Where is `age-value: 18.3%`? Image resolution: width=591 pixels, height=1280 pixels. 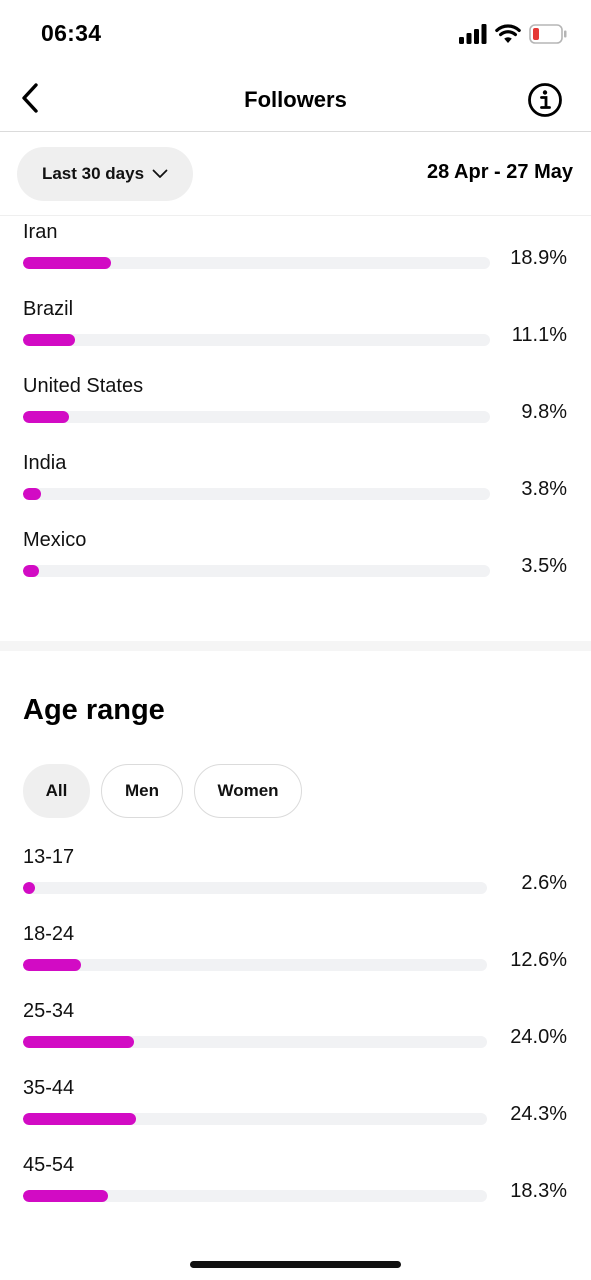 age-value: 18.3% is located at coordinates (538, 1191).